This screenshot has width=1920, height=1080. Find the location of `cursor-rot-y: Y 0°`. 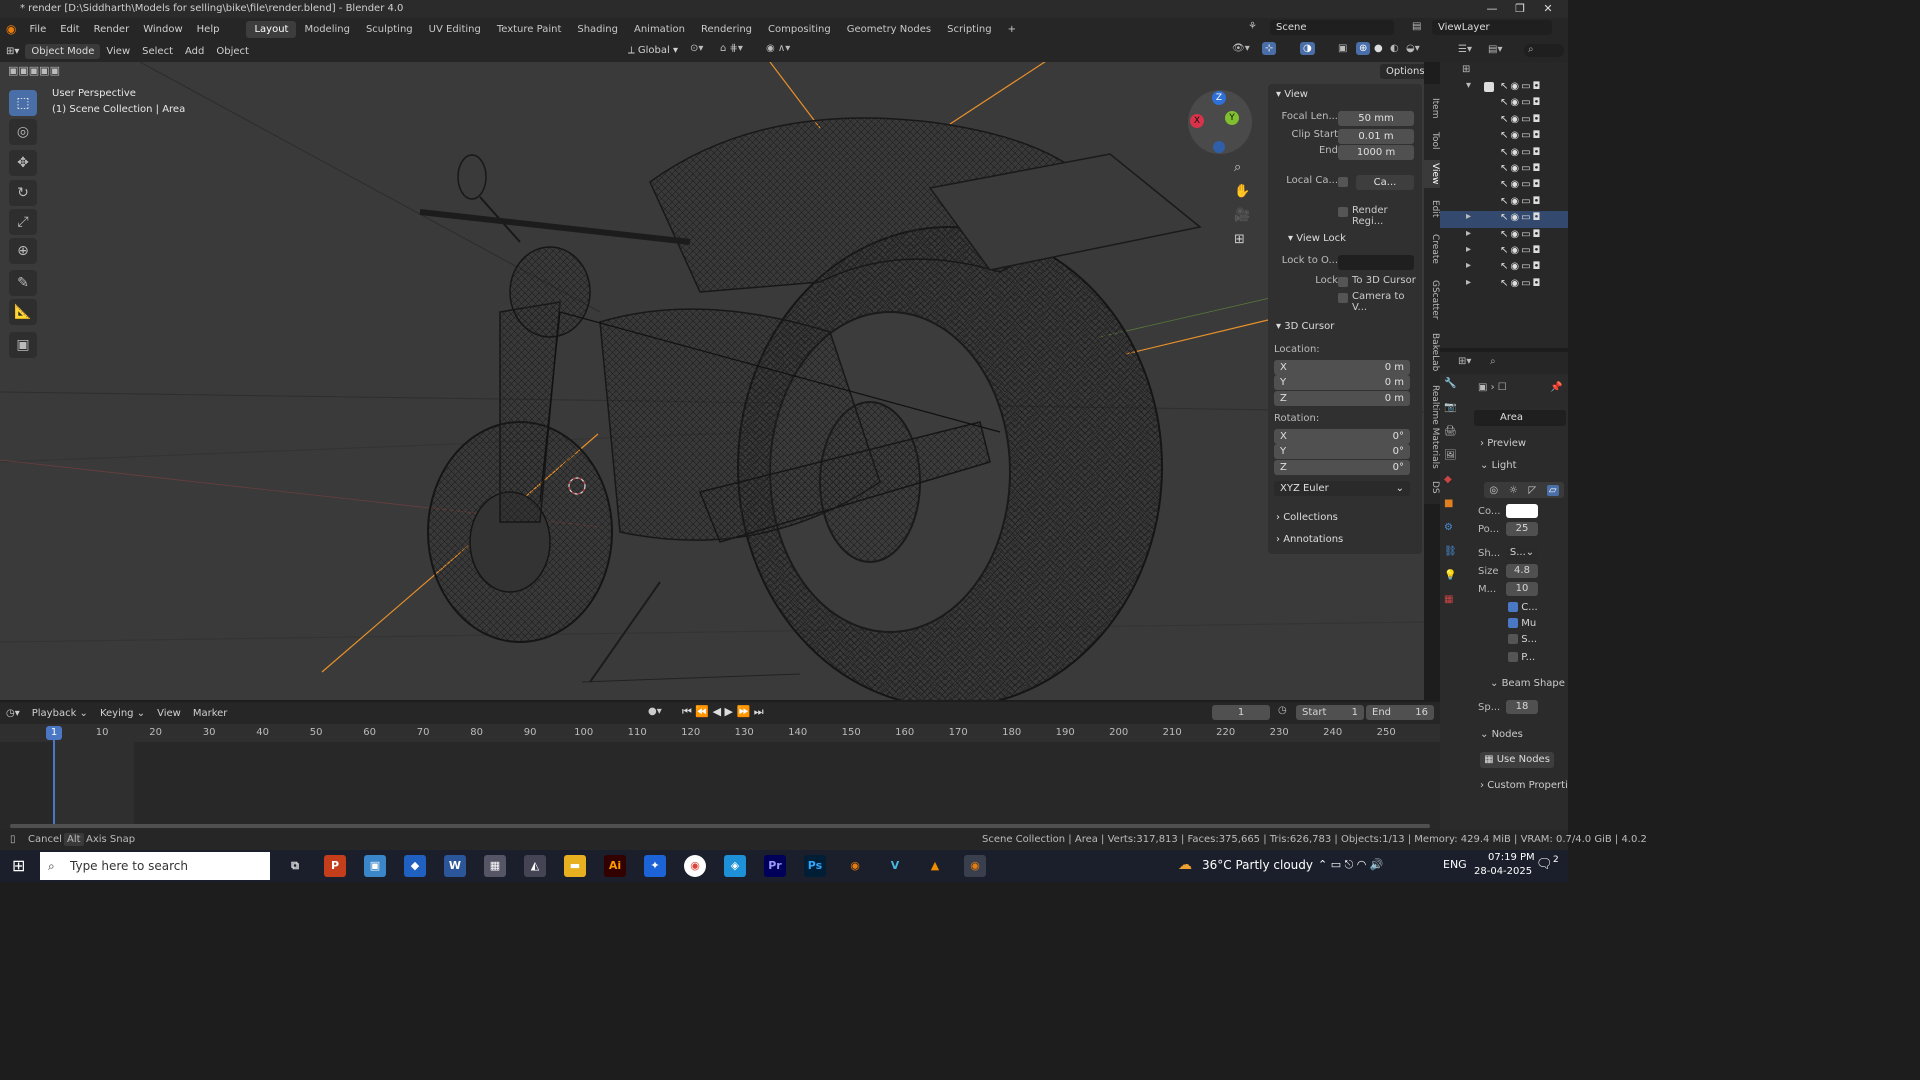

cursor-rot-y: Y 0° is located at coordinates (1342, 451).